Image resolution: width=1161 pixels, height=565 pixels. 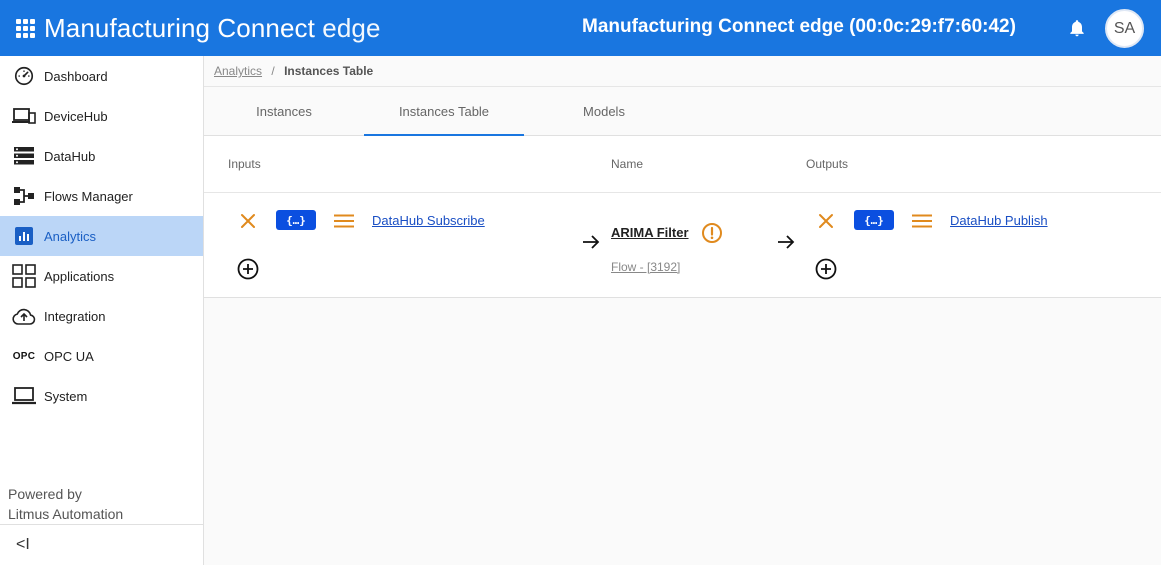 I want to click on collapse-icon: <I, so click(x=23, y=544).